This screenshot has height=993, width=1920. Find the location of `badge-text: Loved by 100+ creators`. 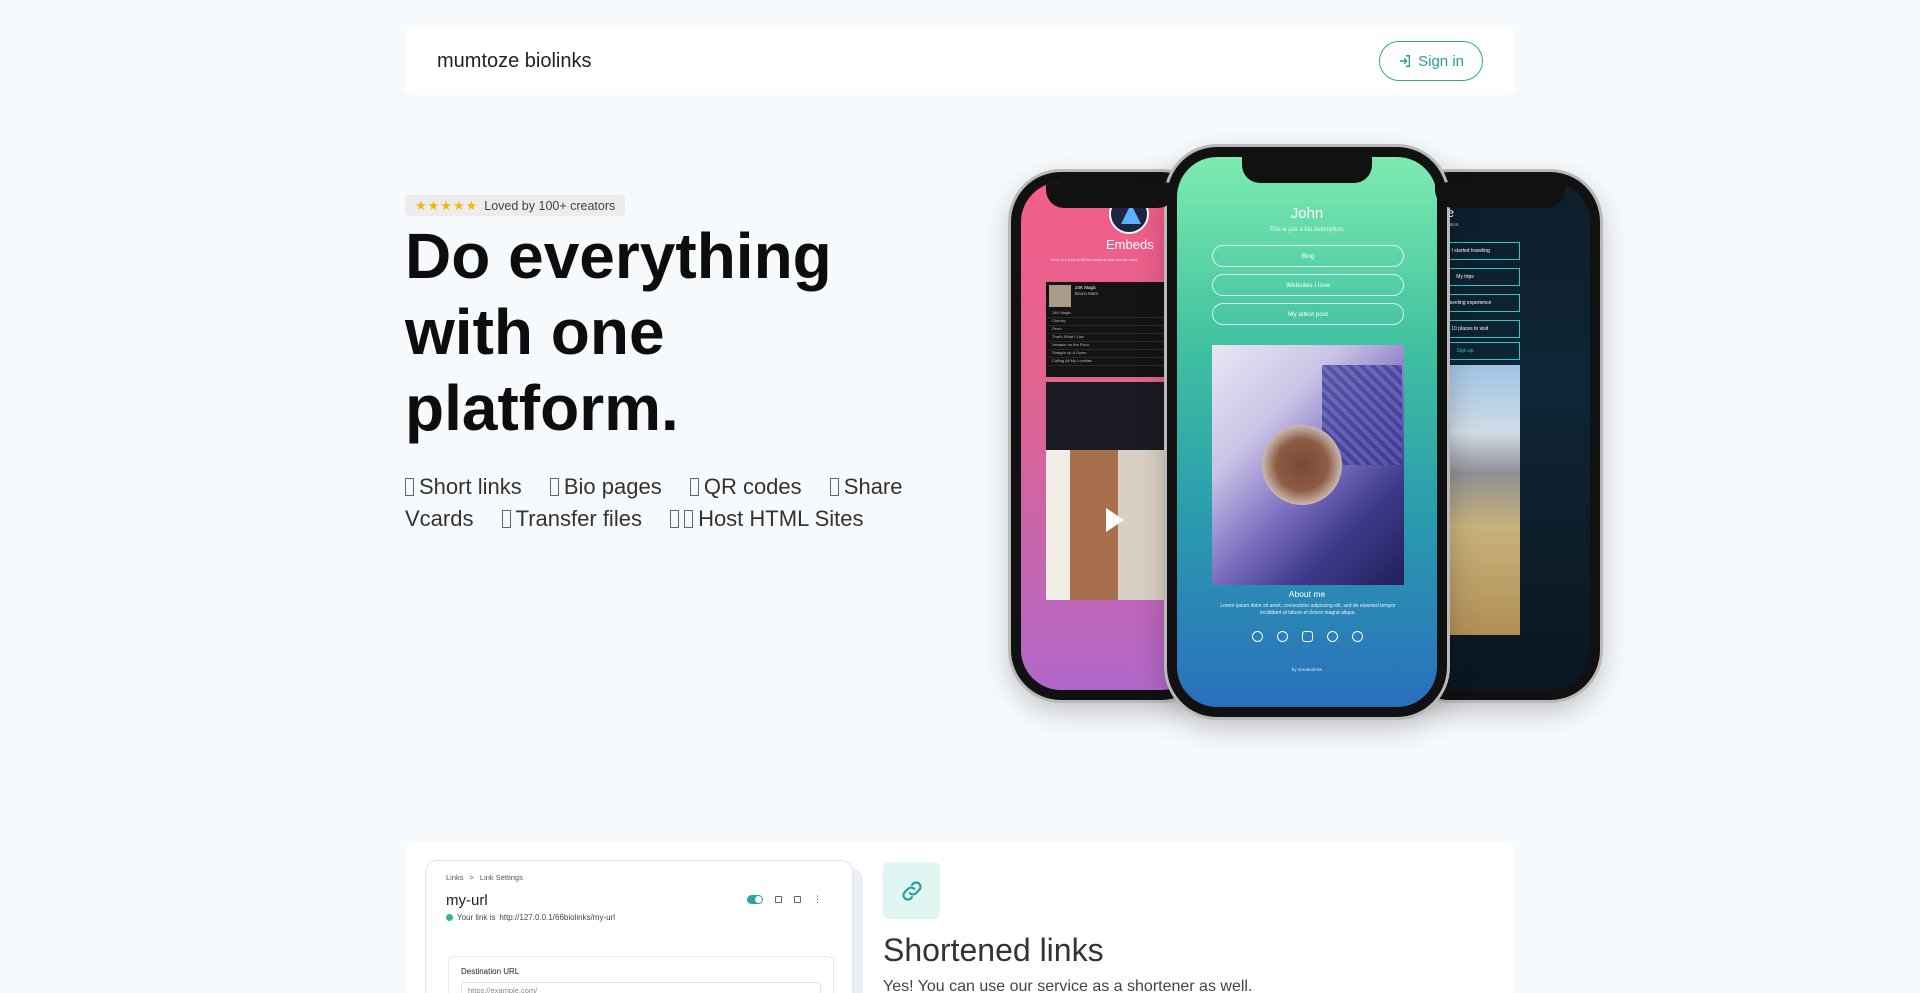

badge-text: Loved by 100+ creators is located at coordinates (550, 205).